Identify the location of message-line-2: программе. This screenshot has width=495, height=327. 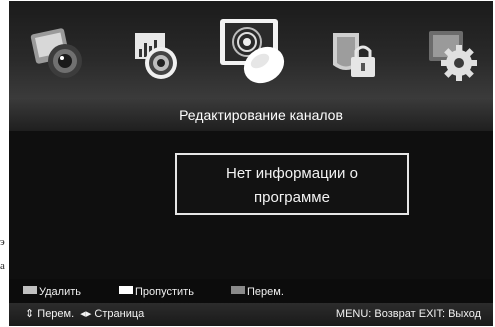
(292, 197).